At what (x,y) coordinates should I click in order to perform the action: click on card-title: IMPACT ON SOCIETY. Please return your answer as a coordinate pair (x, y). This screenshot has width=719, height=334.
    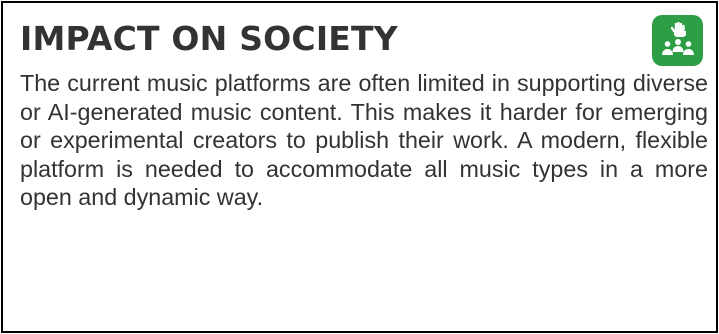
    Looking at the image, I should click on (209, 38).